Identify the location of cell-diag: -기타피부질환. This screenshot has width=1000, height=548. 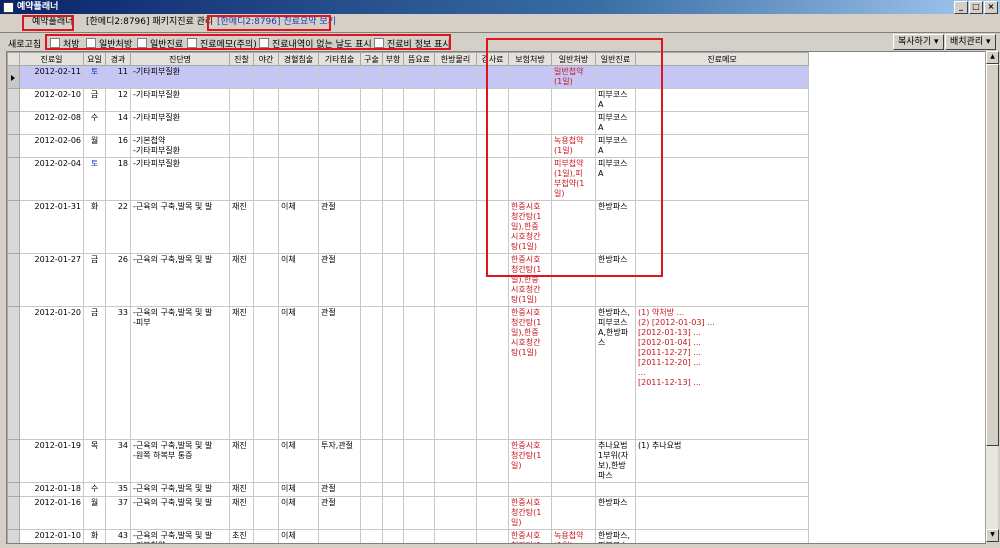
(180, 123).